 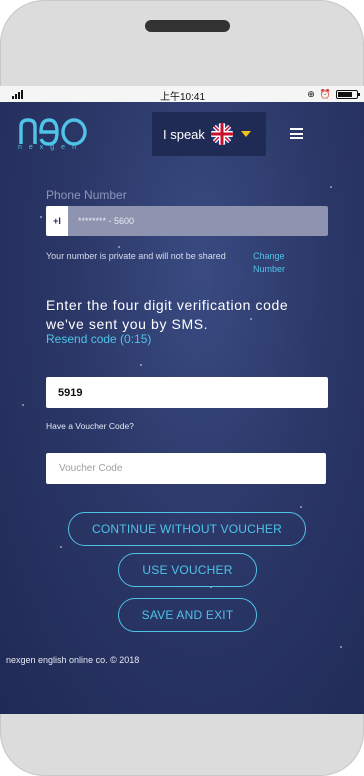 I want to click on uk-flag-icon, so click(x=221, y=134).